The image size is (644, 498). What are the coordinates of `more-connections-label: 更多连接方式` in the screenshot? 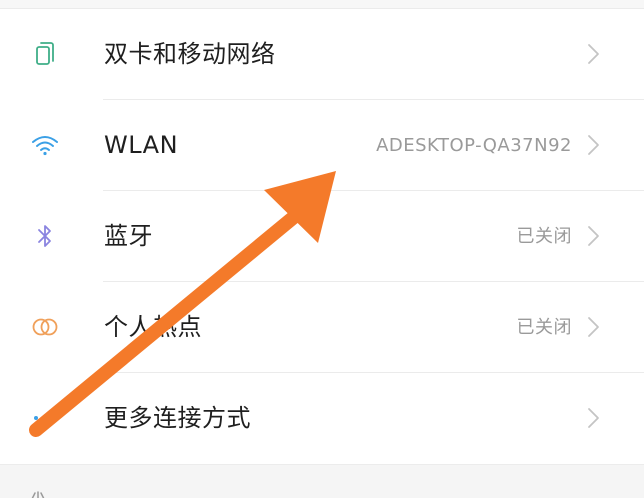 It's located at (177, 418).